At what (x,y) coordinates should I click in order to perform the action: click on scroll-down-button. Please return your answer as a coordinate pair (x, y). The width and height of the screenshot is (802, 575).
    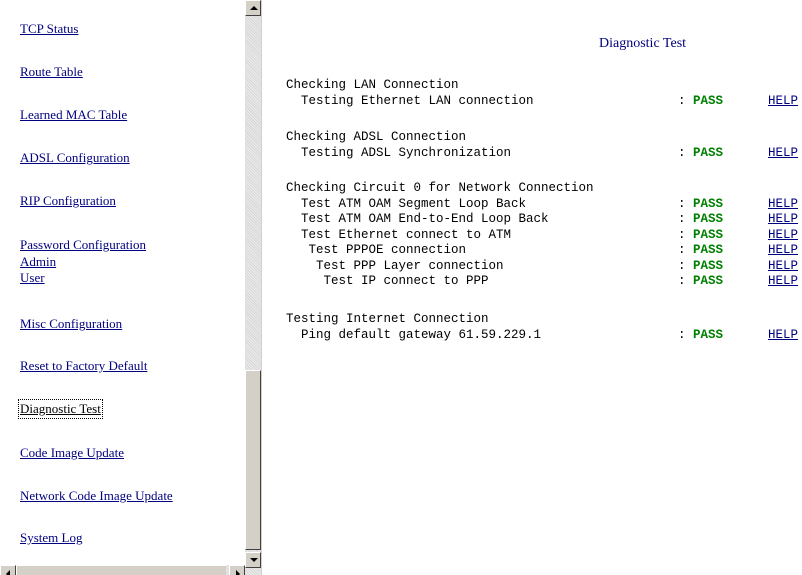
    Looking at the image, I should click on (253, 560).